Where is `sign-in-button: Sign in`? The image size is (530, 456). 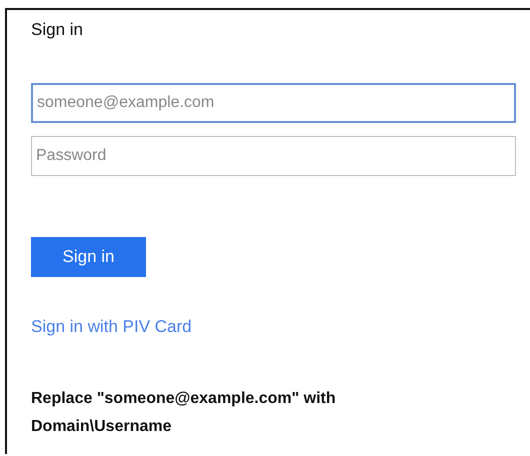
sign-in-button: Sign in is located at coordinates (88, 257).